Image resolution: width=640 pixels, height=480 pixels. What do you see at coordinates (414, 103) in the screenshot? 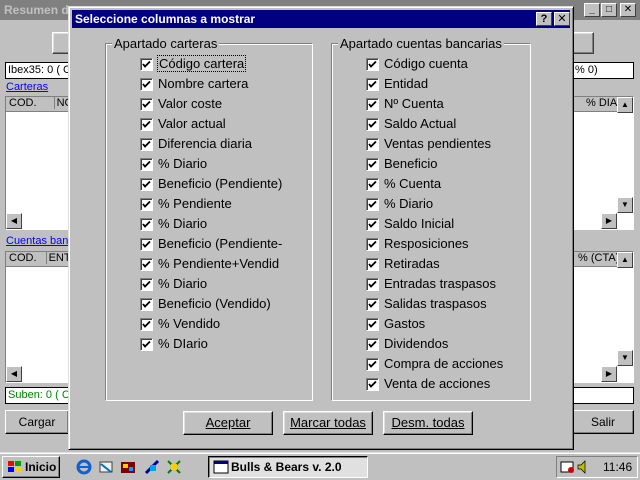
I see `checkbox-label: Nº Cuenta` at bounding box center [414, 103].